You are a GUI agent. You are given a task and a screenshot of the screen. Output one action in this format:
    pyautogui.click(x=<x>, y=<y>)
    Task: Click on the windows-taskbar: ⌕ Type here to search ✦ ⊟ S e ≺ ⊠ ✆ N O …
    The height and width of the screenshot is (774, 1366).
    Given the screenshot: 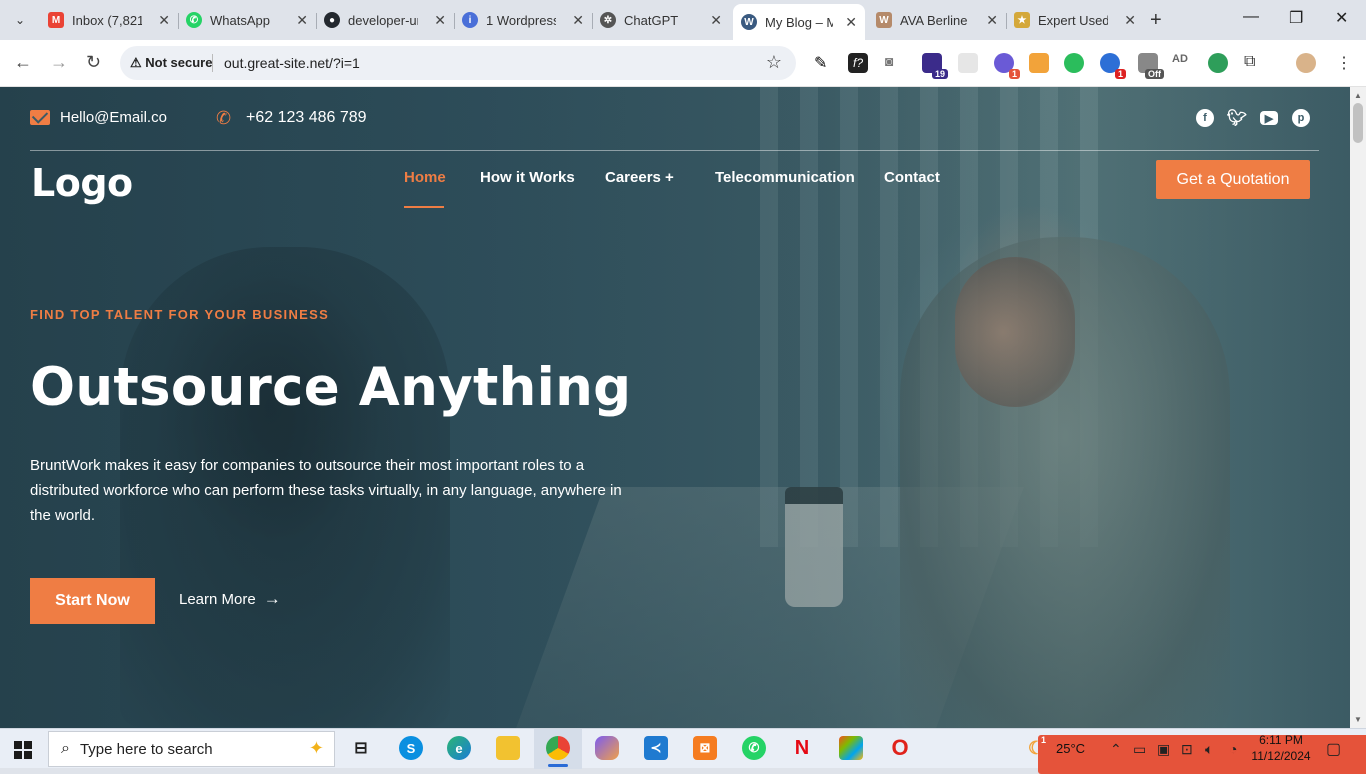 What is the action you would take?
    pyautogui.click(x=683, y=751)
    